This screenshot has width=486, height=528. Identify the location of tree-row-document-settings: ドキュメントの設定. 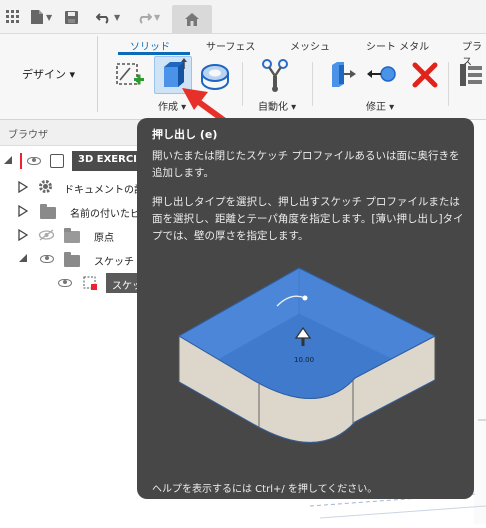
(80, 187).